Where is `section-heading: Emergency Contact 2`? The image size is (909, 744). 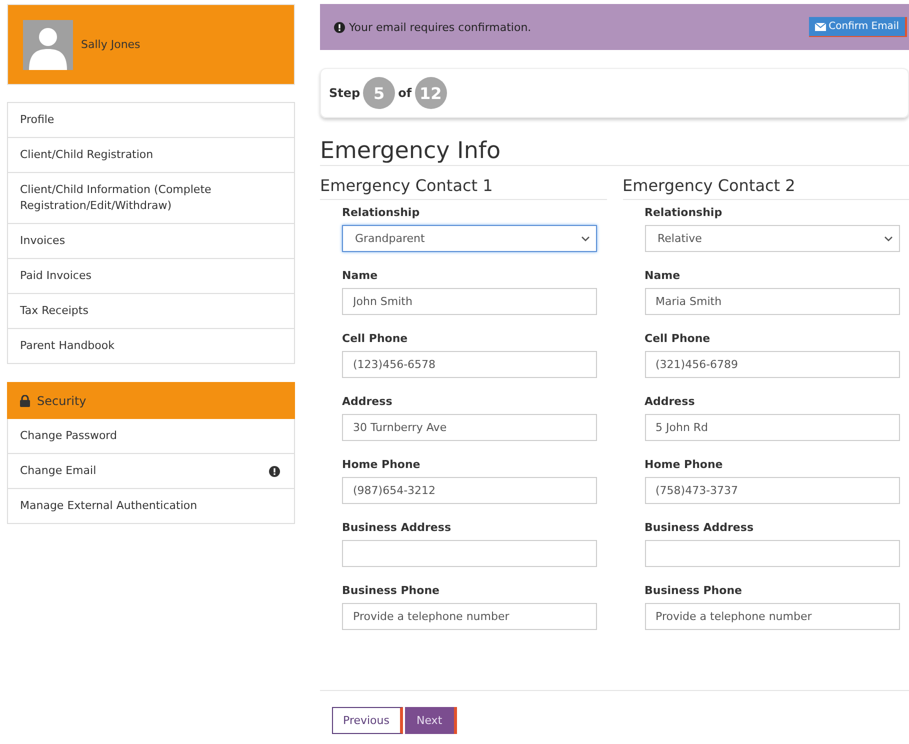
section-heading: Emergency Contact 2 is located at coordinates (765, 188).